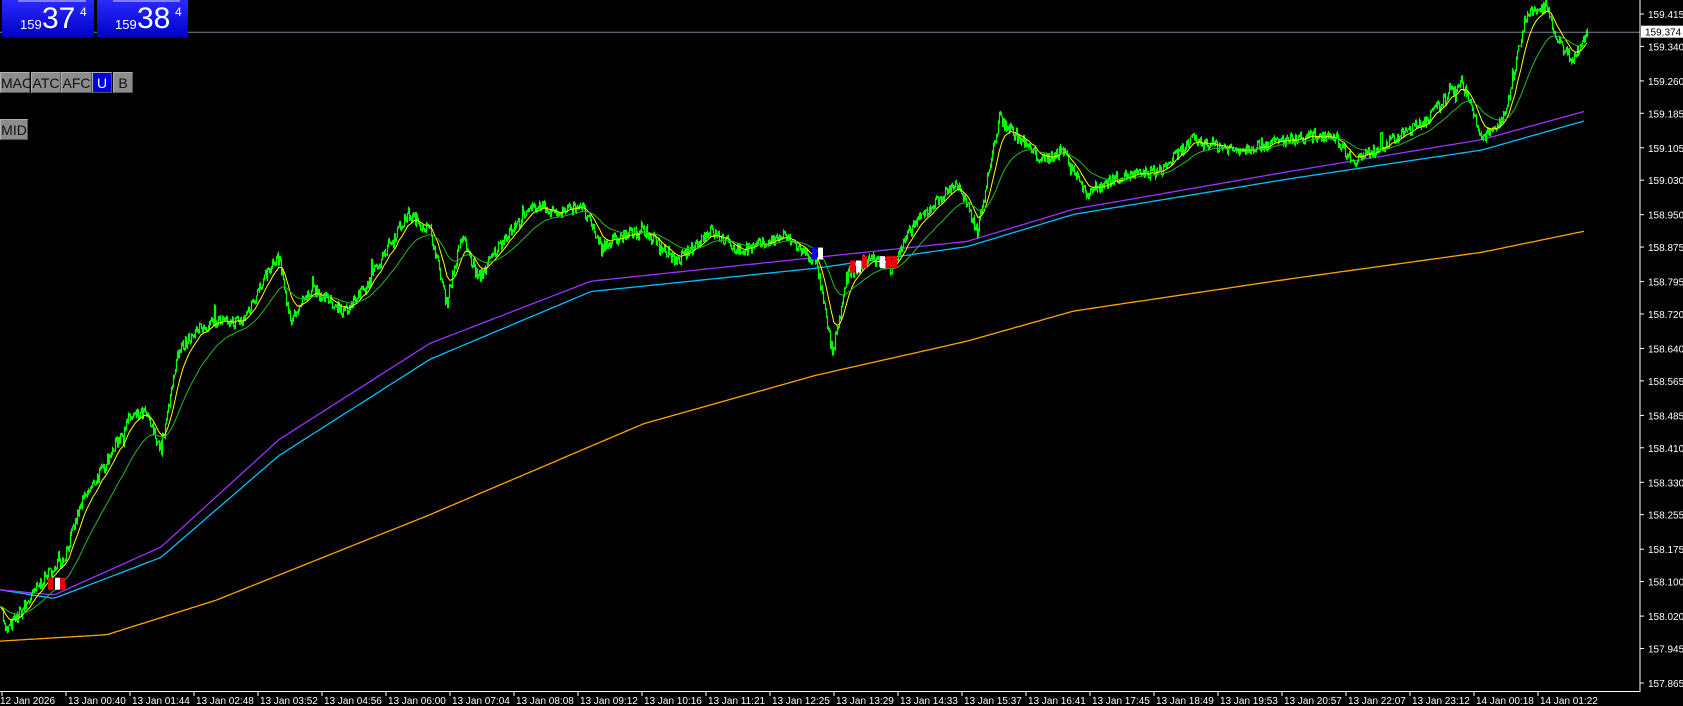  I want to click on time-tick-label: 13 Jan 12:25, so click(801, 701).